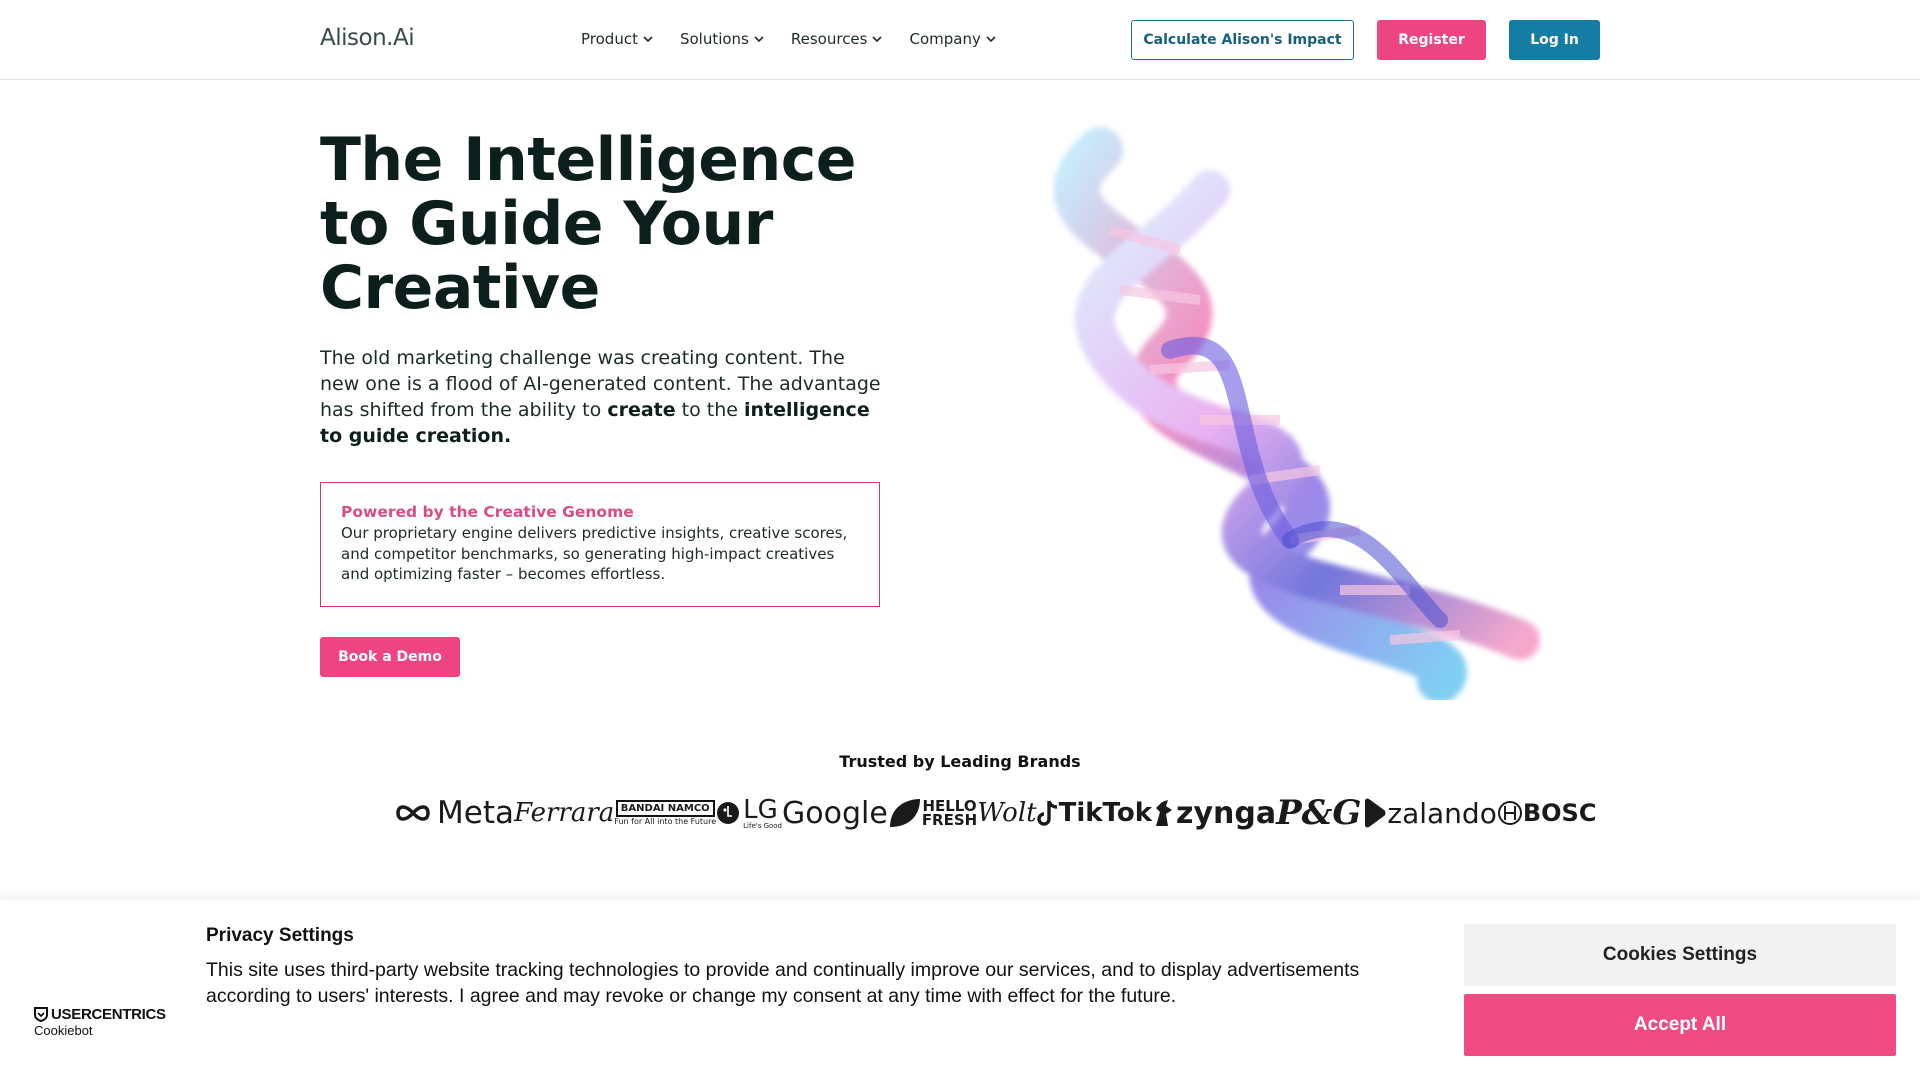 Image resolution: width=1920 pixels, height=1080 pixels. What do you see at coordinates (1007, 813) in the screenshot?
I see `wolt-logo: Wolt` at bounding box center [1007, 813].